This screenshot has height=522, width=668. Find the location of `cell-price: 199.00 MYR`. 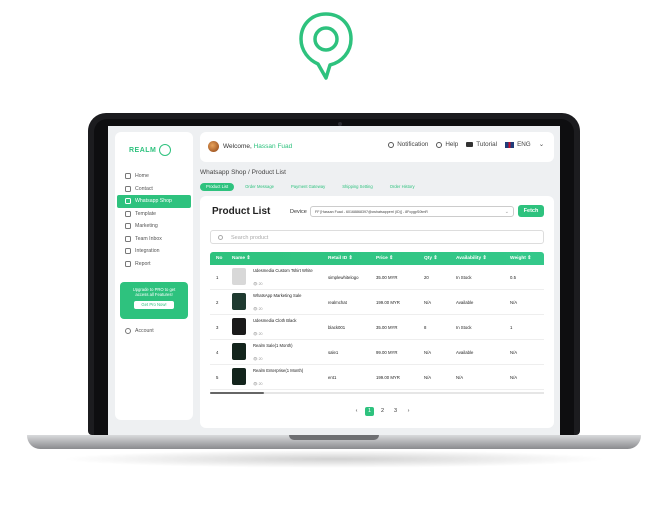

cell-price: 199.00 MYR is located at coordinates (388, 377).